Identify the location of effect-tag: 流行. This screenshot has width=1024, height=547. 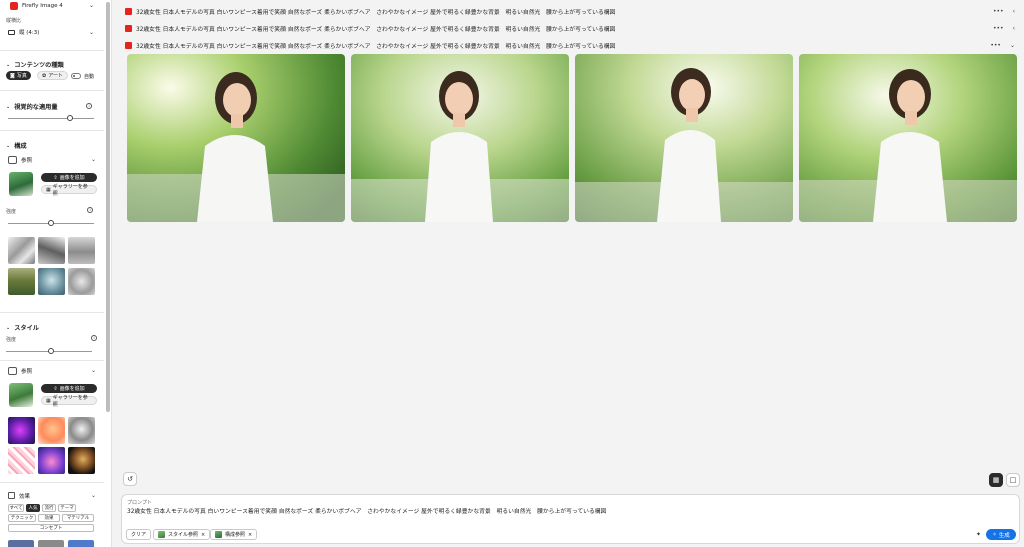
(49, 508).